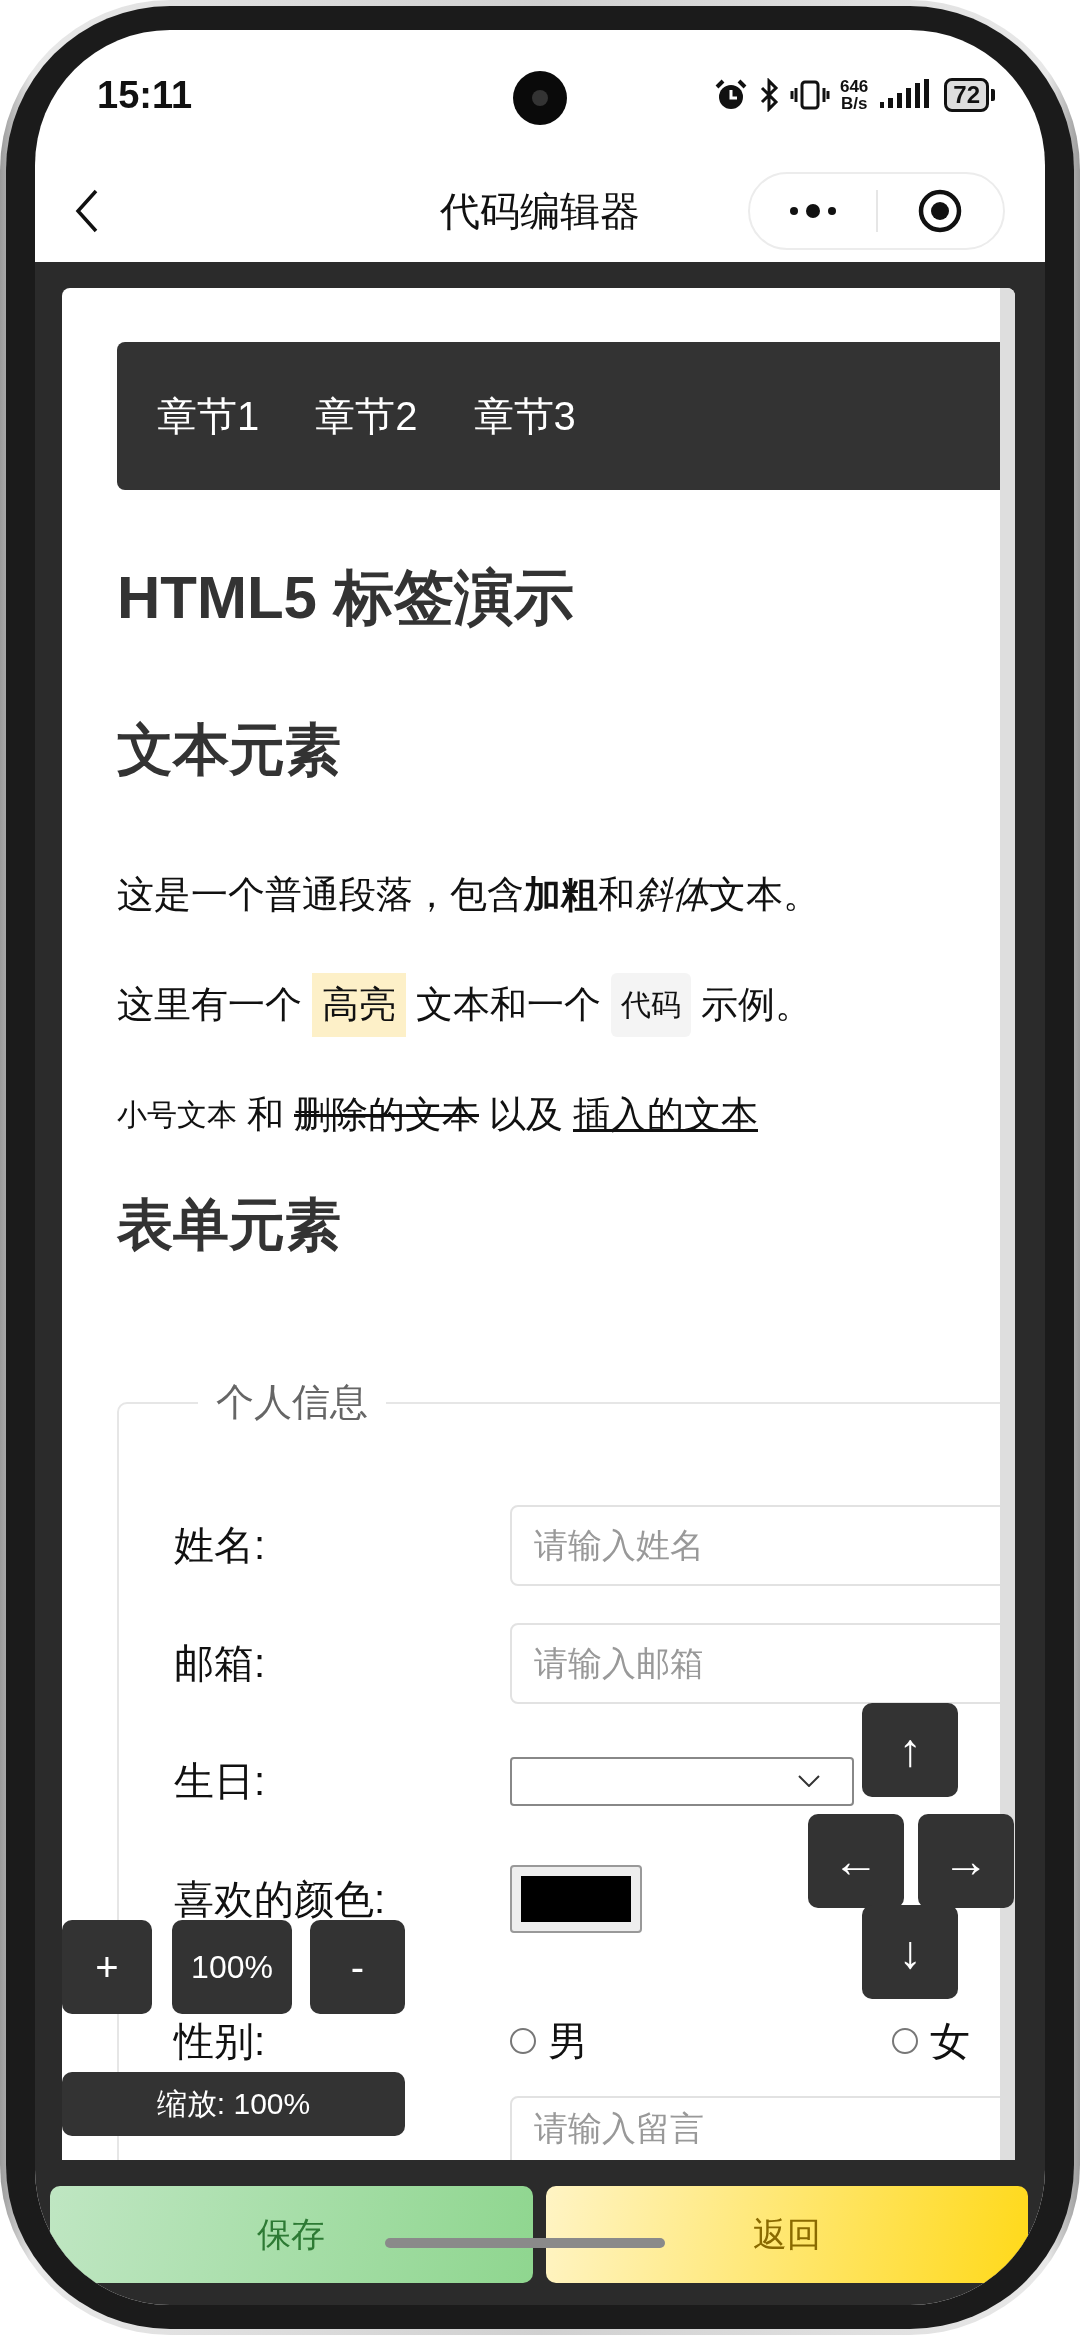 The height and width of the screenshot is (2335, 1080). Describe the element at coordinates (756, 1005) in the screenshot. I see `paragraph-text: 示例。` at that location.